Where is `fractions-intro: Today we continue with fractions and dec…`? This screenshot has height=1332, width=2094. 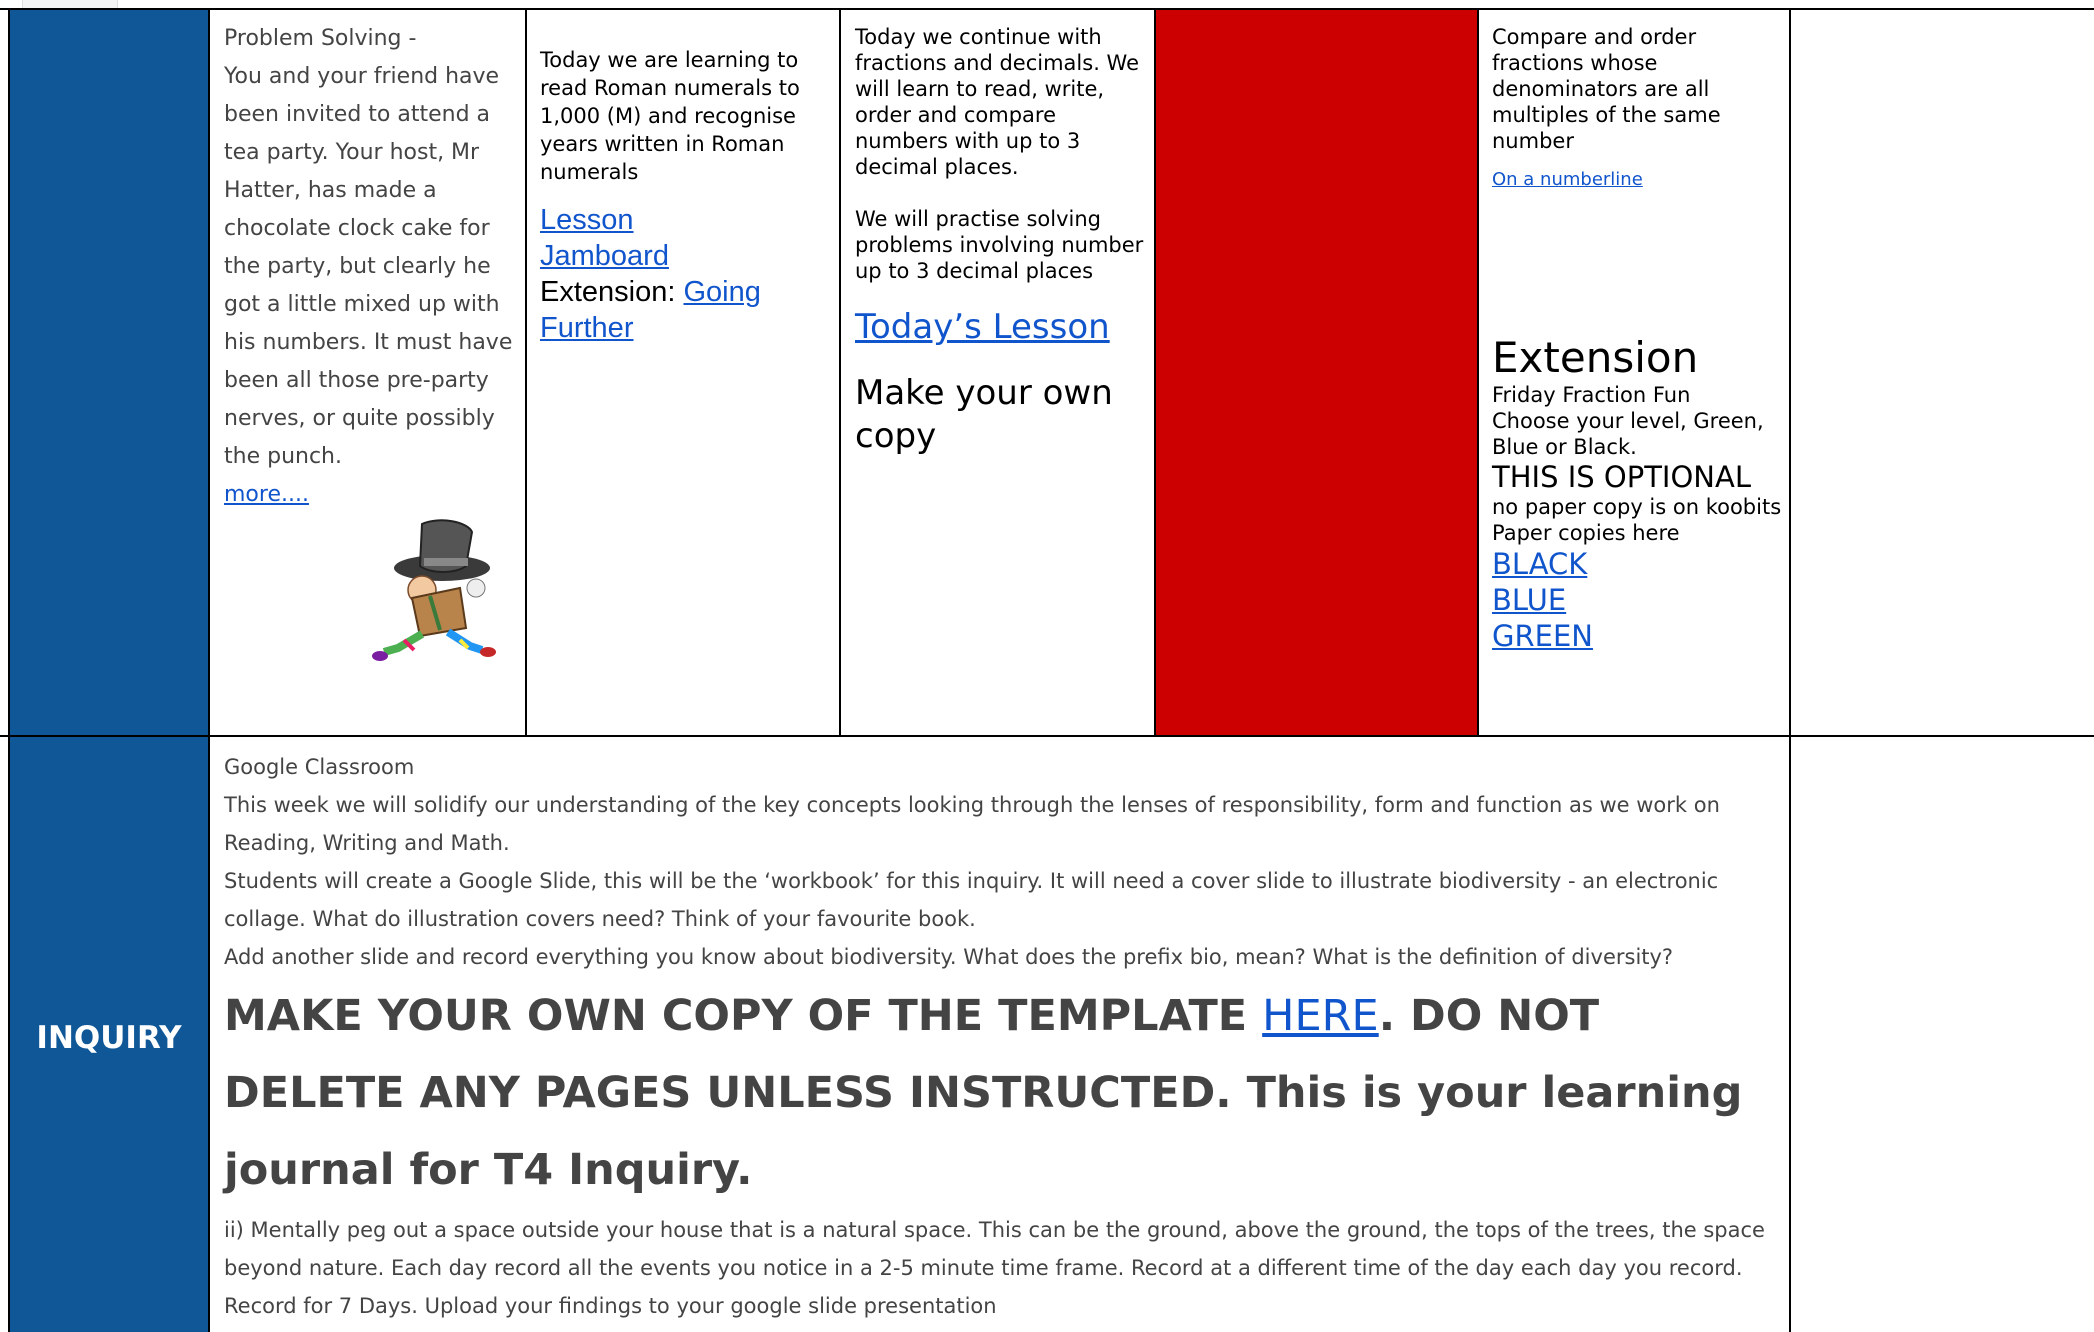
fractions-intro: Today we continue with fractions and dec… is located at coordinates (997, 102).